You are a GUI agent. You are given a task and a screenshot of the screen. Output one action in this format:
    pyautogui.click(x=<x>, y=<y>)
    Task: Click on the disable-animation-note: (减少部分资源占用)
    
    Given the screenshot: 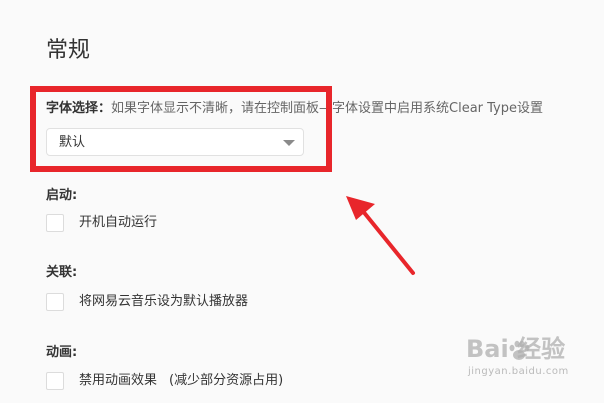 What is the action you would take?
    pyautogui.click(x=226, y=380)
    